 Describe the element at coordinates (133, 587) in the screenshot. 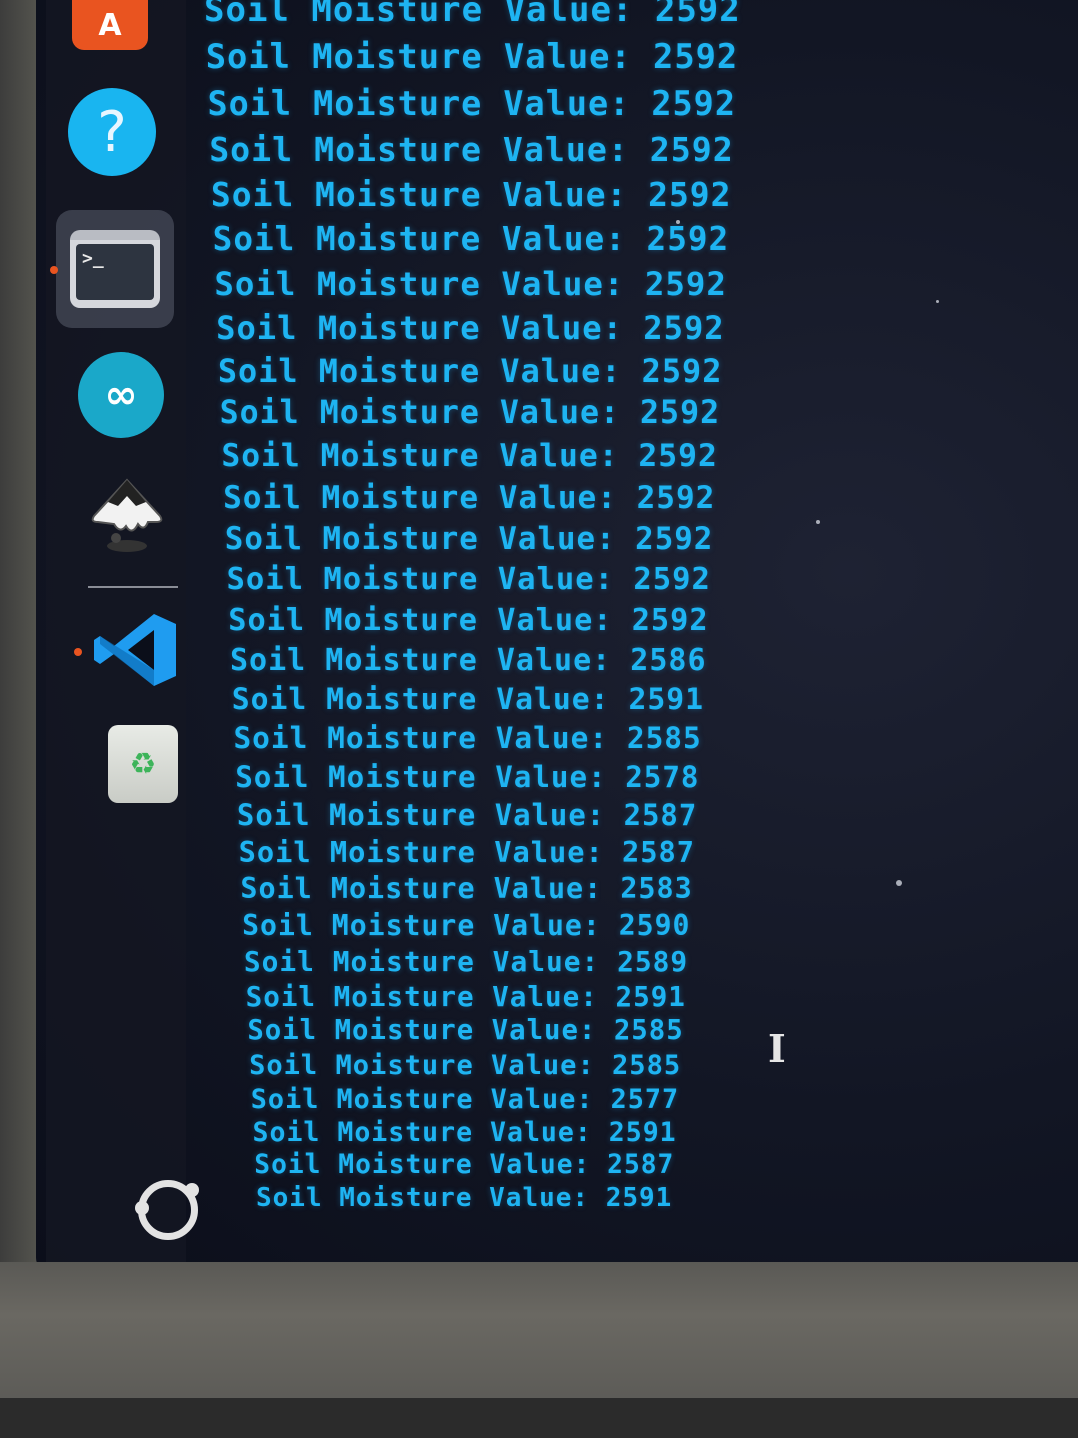

I see `dock-separator` at that location.